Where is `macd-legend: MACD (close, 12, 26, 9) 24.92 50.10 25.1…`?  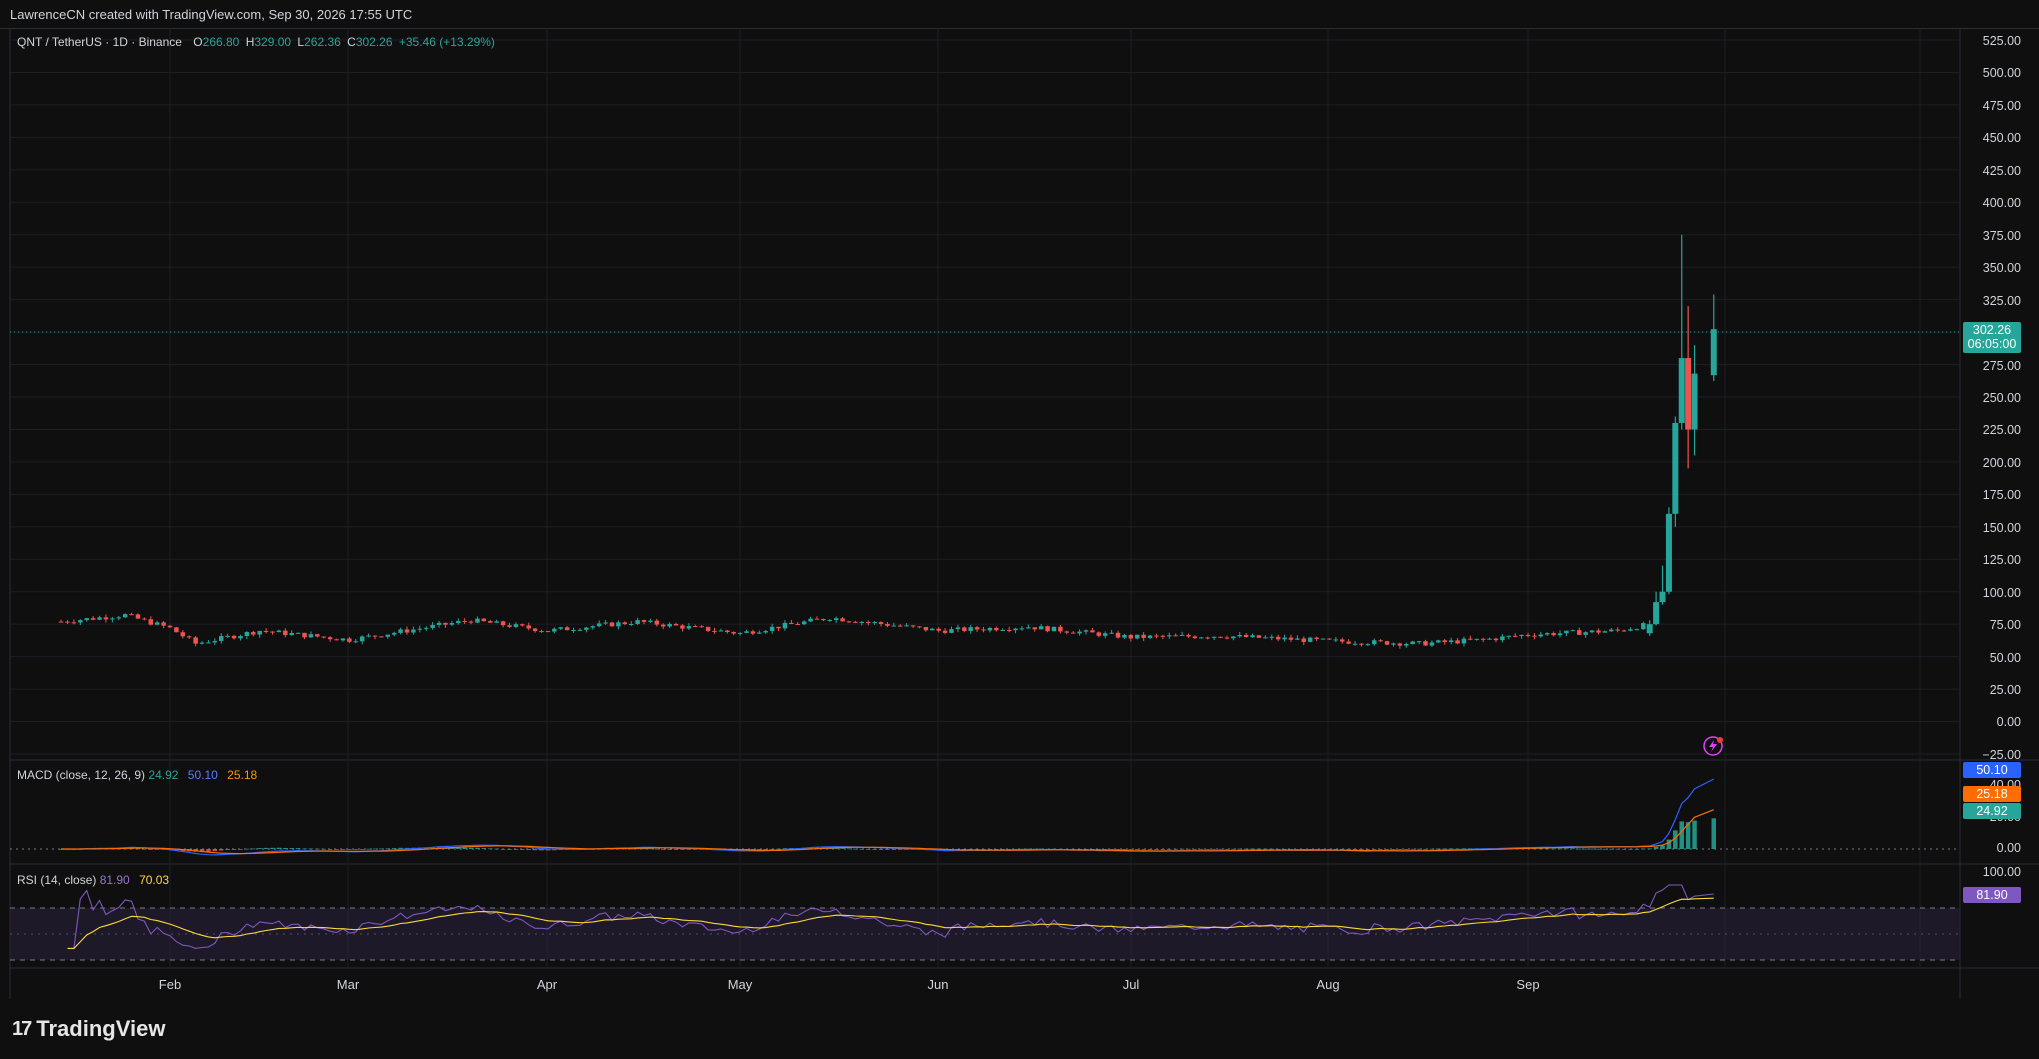
macd-legend: MACD (close, 12, 26, 9) 24.92 50.10 25.1… is located at coordinates (140, 775).